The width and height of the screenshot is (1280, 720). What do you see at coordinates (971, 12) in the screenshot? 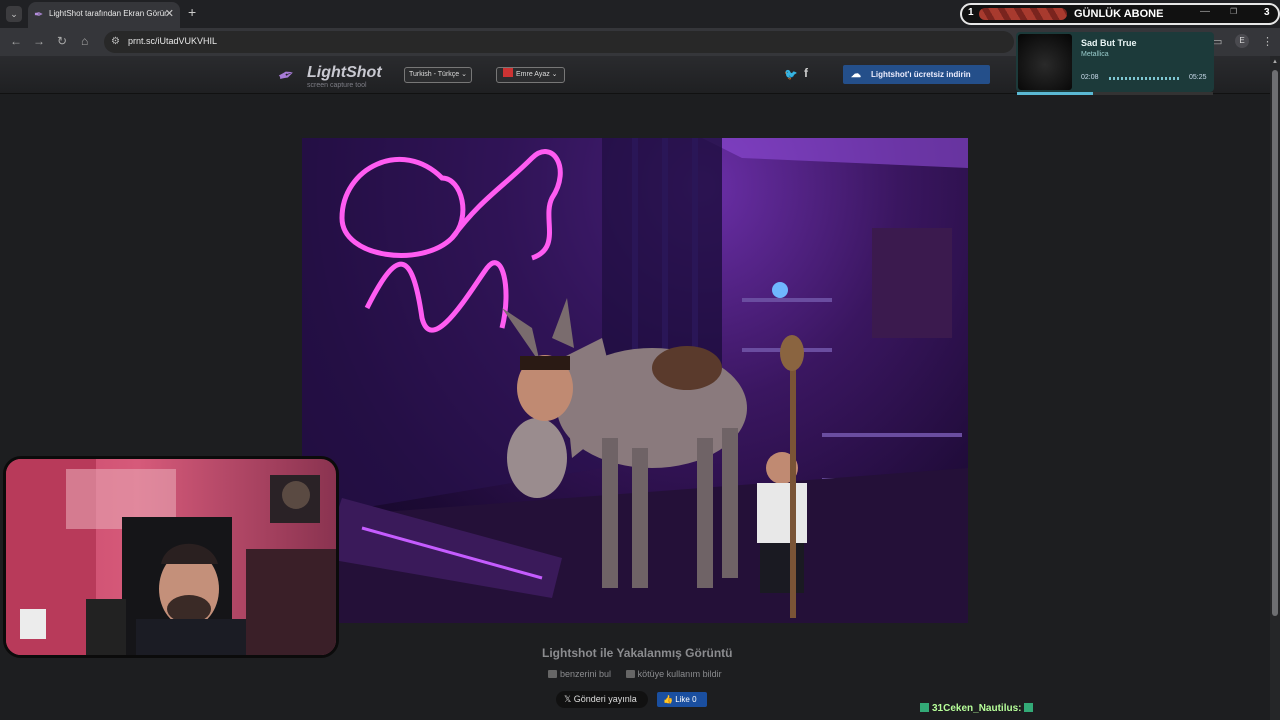
I see `sub-goal-current: 1` at bounding box center [971, 12].